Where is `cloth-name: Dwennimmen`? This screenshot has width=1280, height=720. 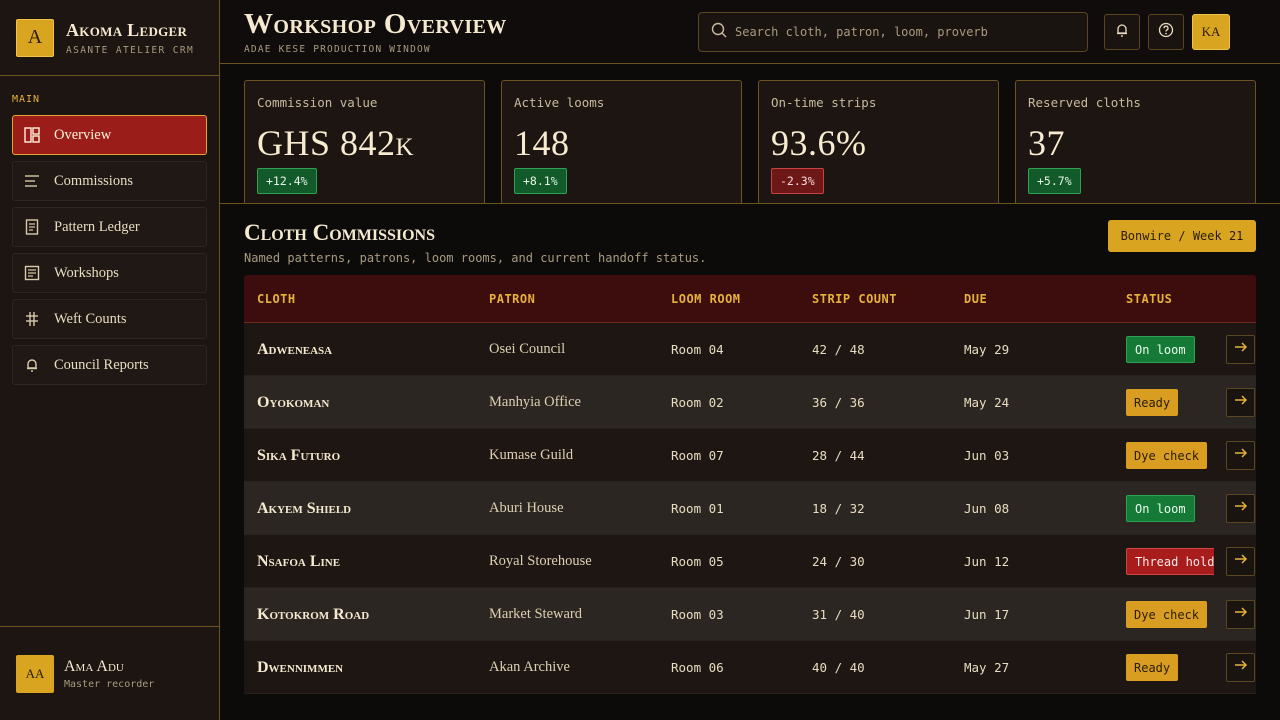
cloth-name: Dwennimmen is located at coordinates (300, 667).